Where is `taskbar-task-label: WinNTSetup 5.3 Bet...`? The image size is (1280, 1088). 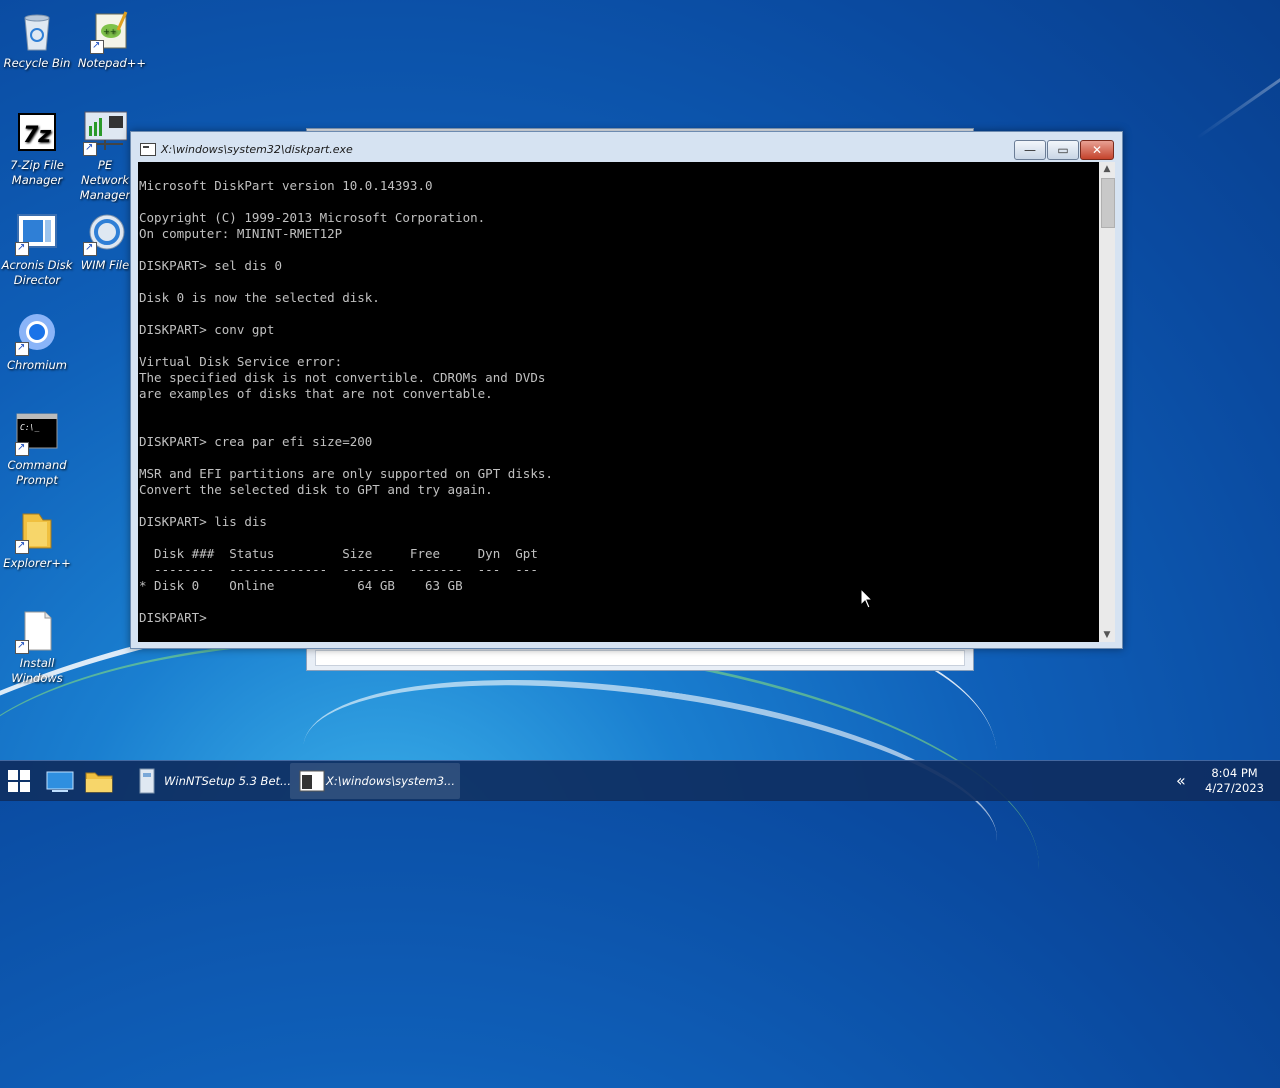
taskbar-task-label: WinNTSetup 5.3 Bet... is located at coordinates (227, 781).